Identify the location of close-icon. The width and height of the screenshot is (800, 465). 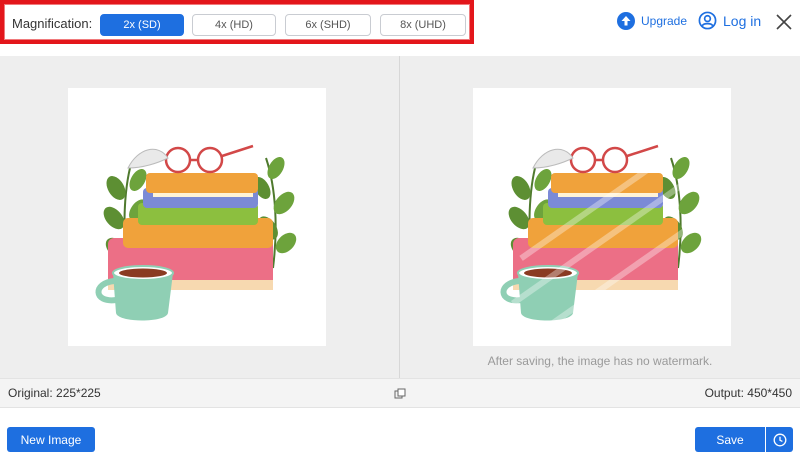
(784, 22).